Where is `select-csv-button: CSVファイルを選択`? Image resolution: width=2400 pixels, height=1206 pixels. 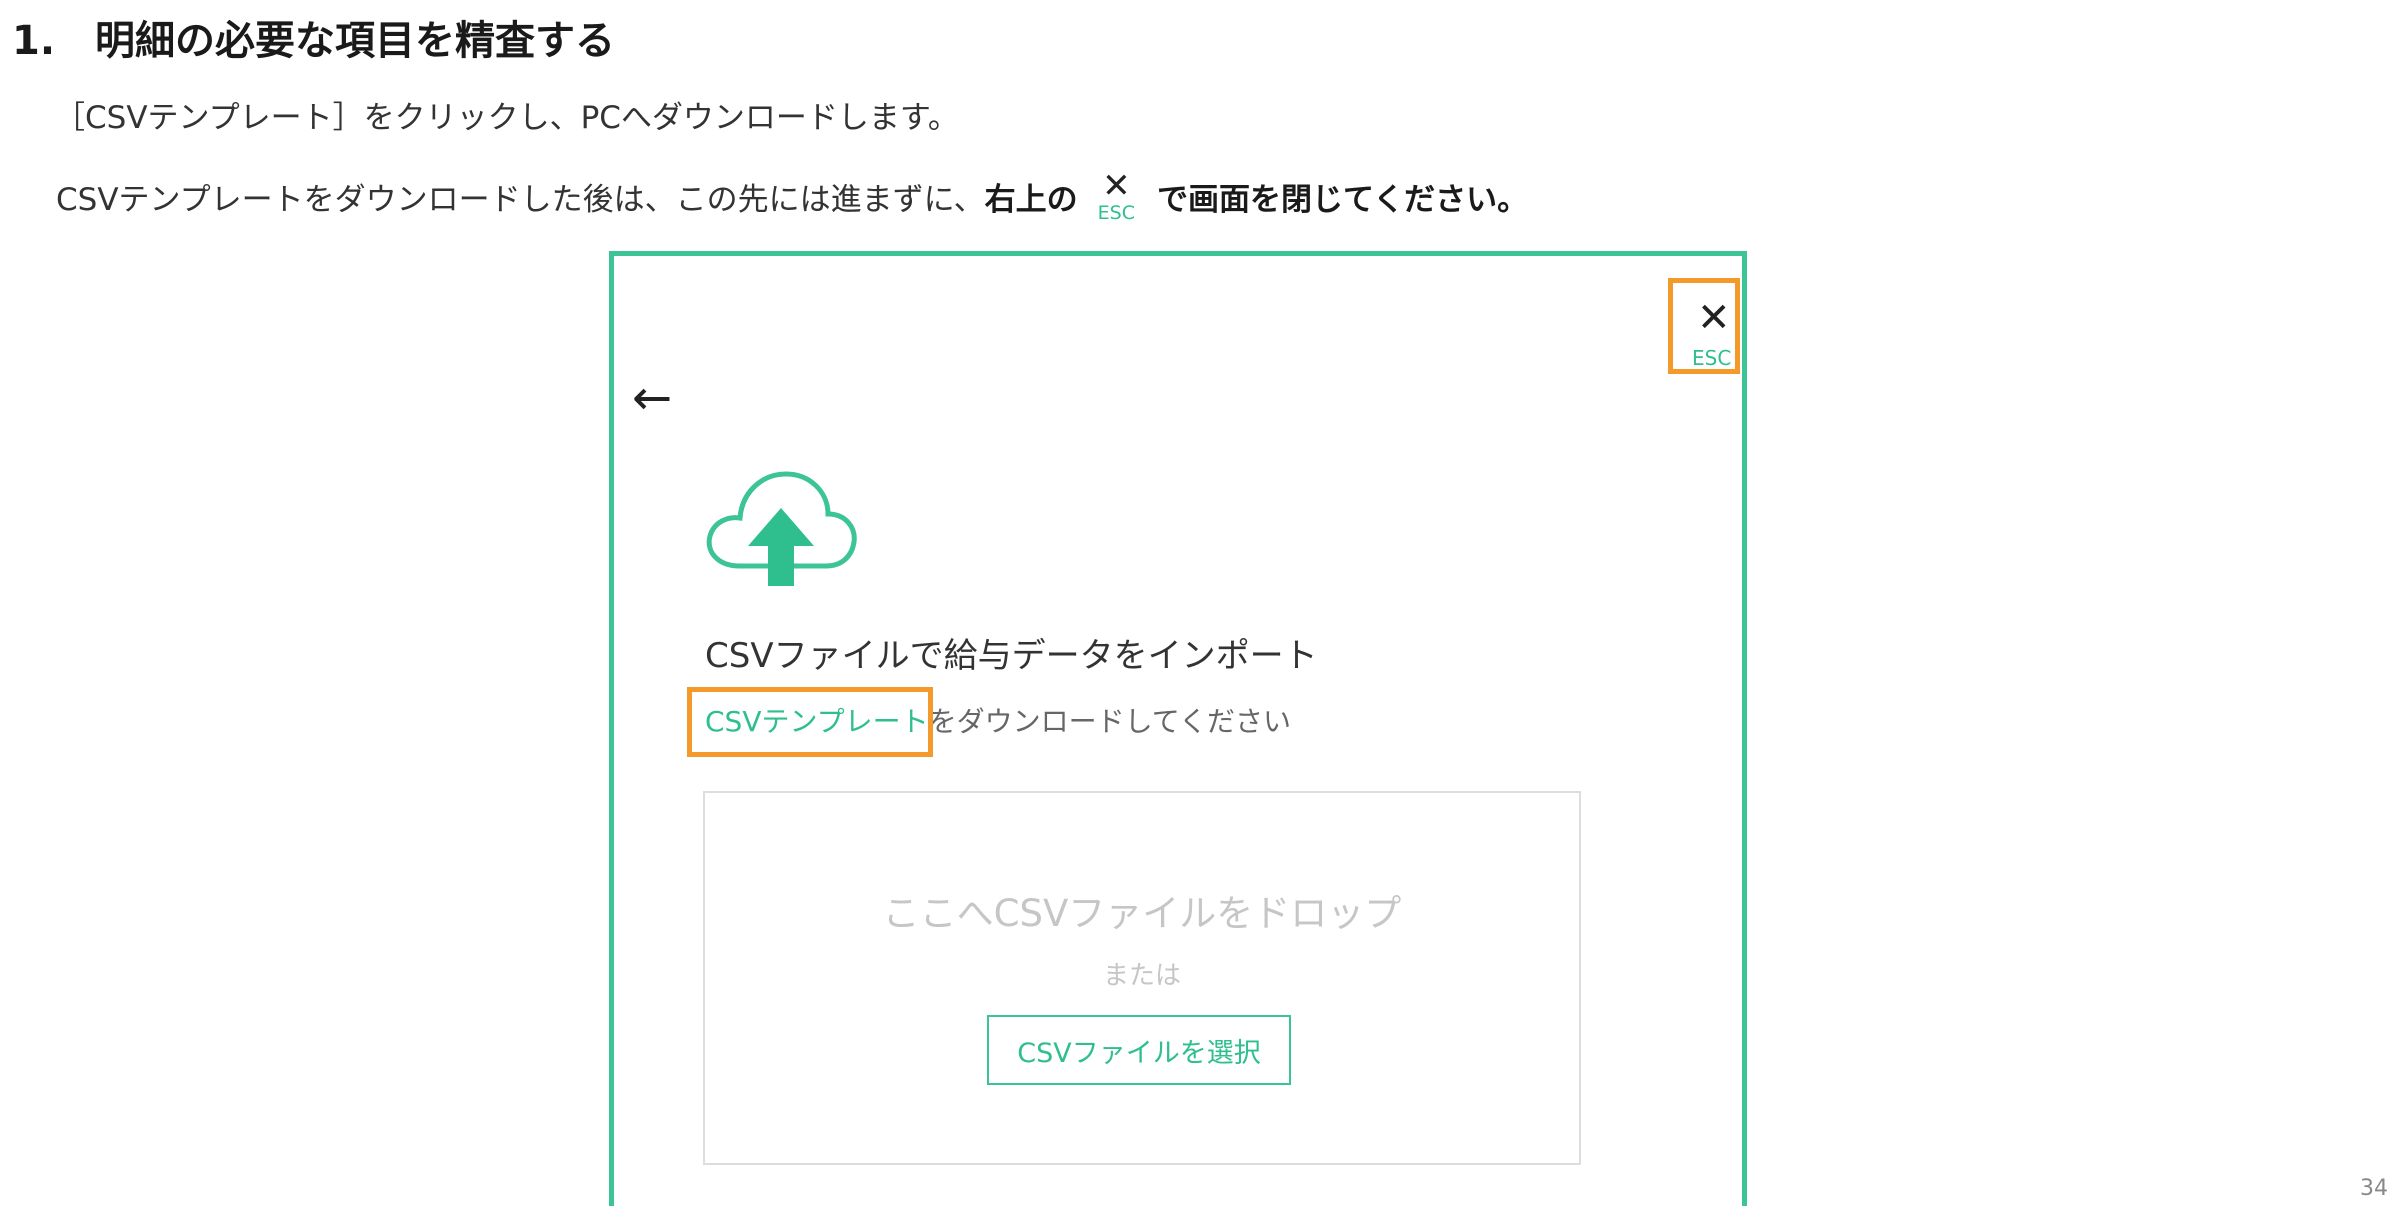
select-csv-button: CSVファイルを選択 is located at coordinates (1139, 1050).